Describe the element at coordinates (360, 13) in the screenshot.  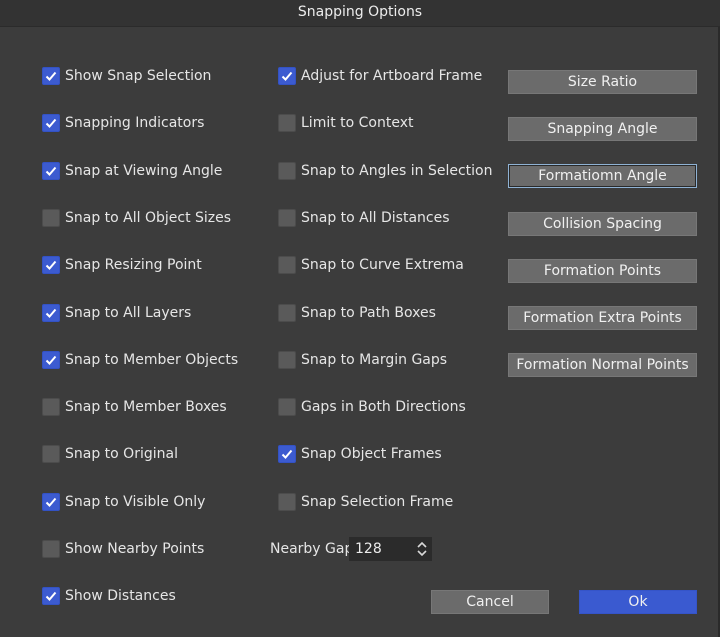
I see `dialog-title: Snapping Options` at that location.